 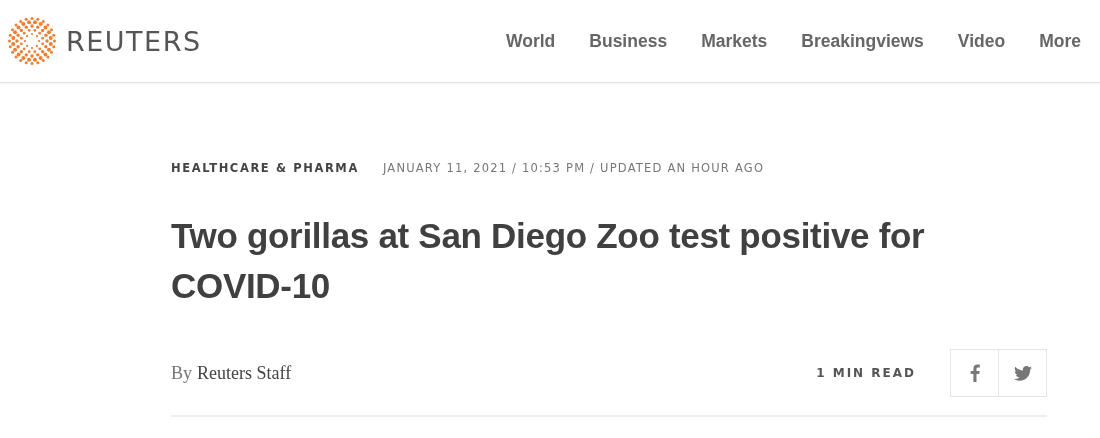 What do you see at coordinates (628, 41) in the screenshot?
I see `nav-link: Business` at bounding box center [628, 41].